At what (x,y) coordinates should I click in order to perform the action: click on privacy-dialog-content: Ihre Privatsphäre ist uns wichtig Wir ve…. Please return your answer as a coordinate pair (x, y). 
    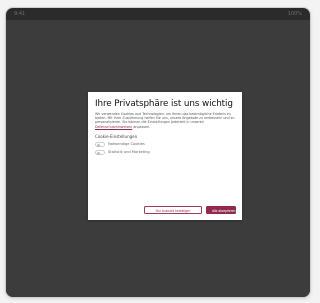
    Looking at the image, I should click on (165, 128).